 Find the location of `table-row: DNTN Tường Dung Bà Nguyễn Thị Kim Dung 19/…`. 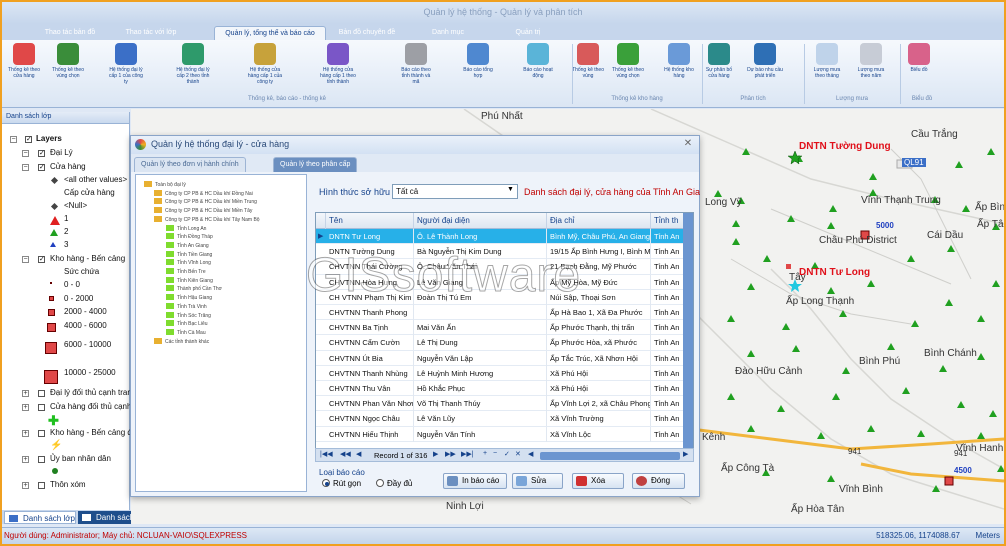

table-row: DNTN Tường Dung Bà Nguyễn Thị Kim Dung 19/… is located at coordinates (504, 252).